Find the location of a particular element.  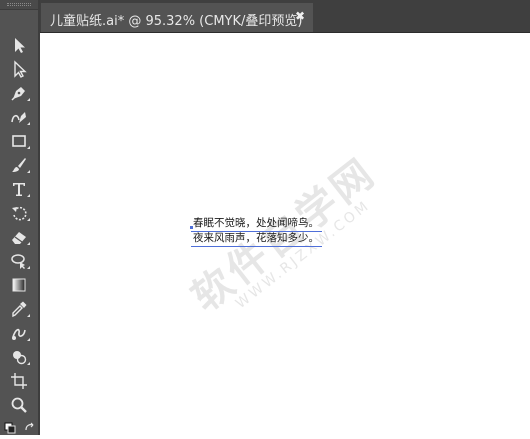

panel-grip is located at coordinates (19, 5).